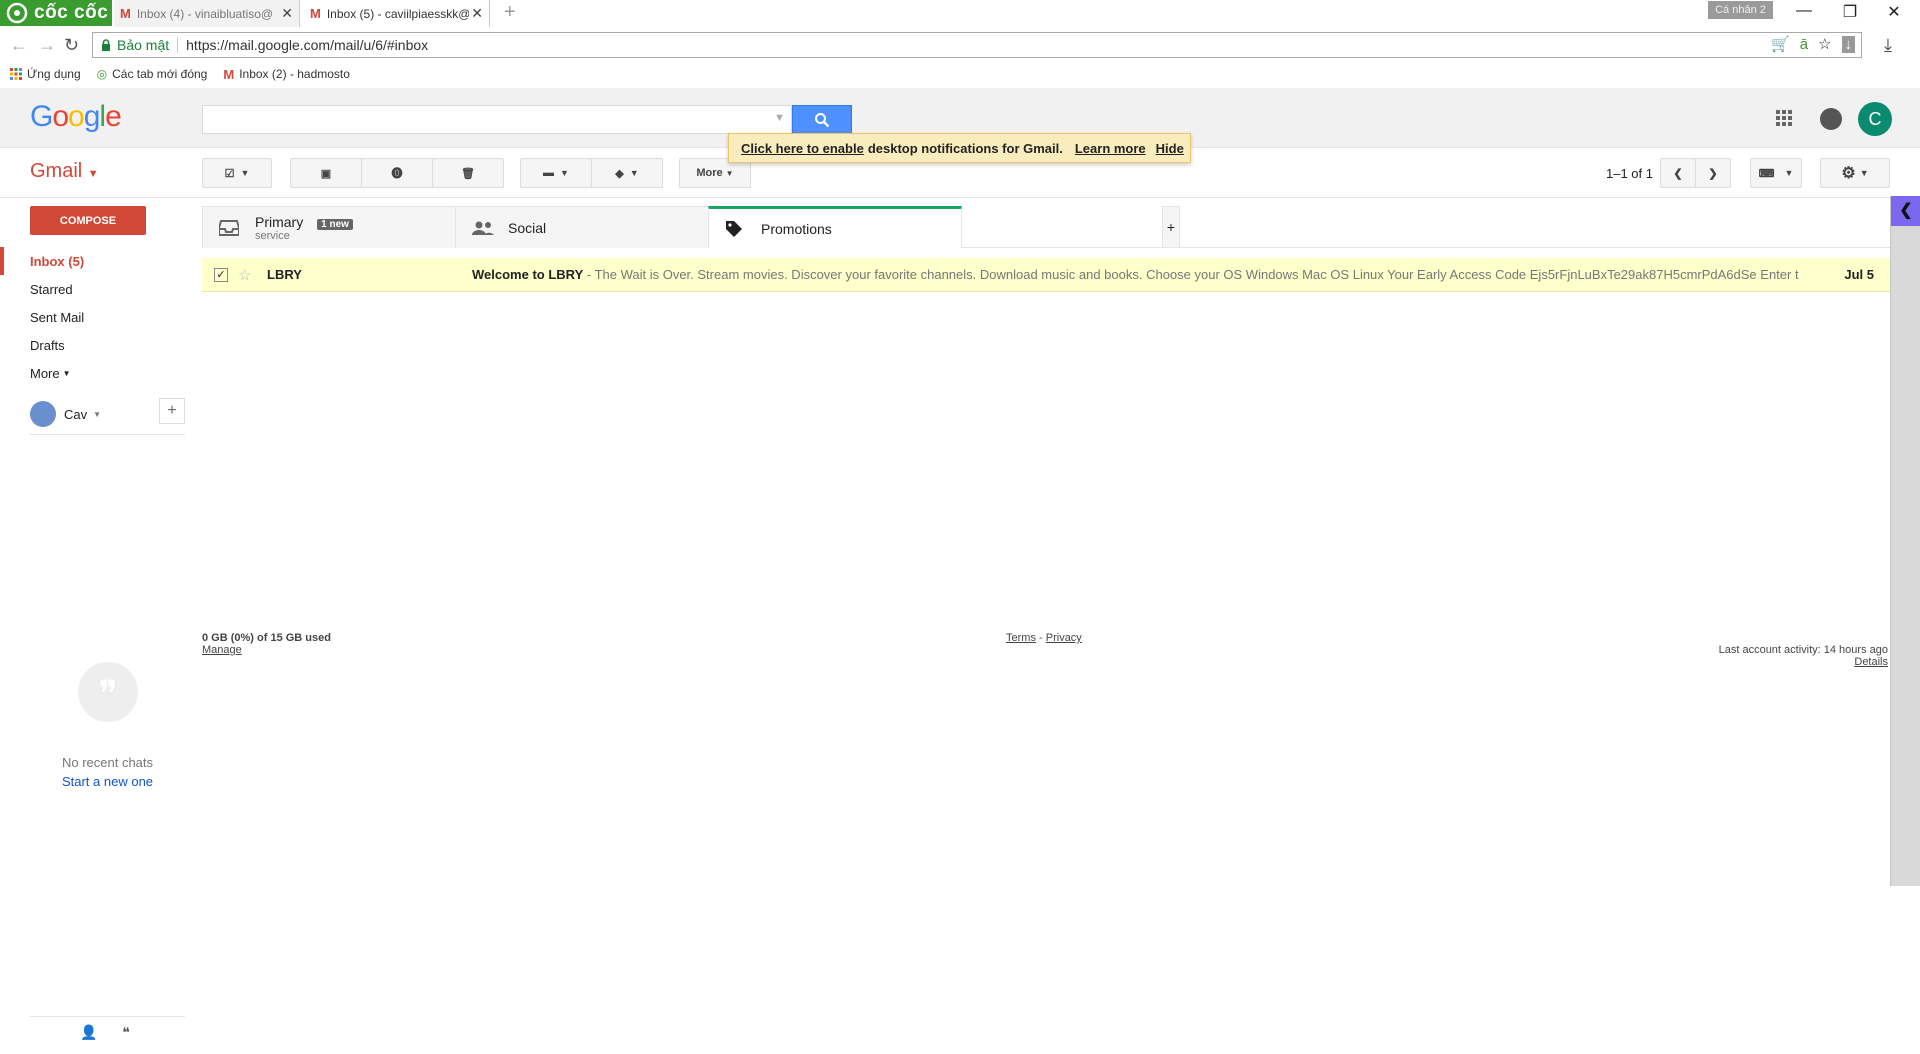  Describe the element at coordinates (329, 227) in the screenshot. I see `tab-primary: Primary 1 new service` at that location.